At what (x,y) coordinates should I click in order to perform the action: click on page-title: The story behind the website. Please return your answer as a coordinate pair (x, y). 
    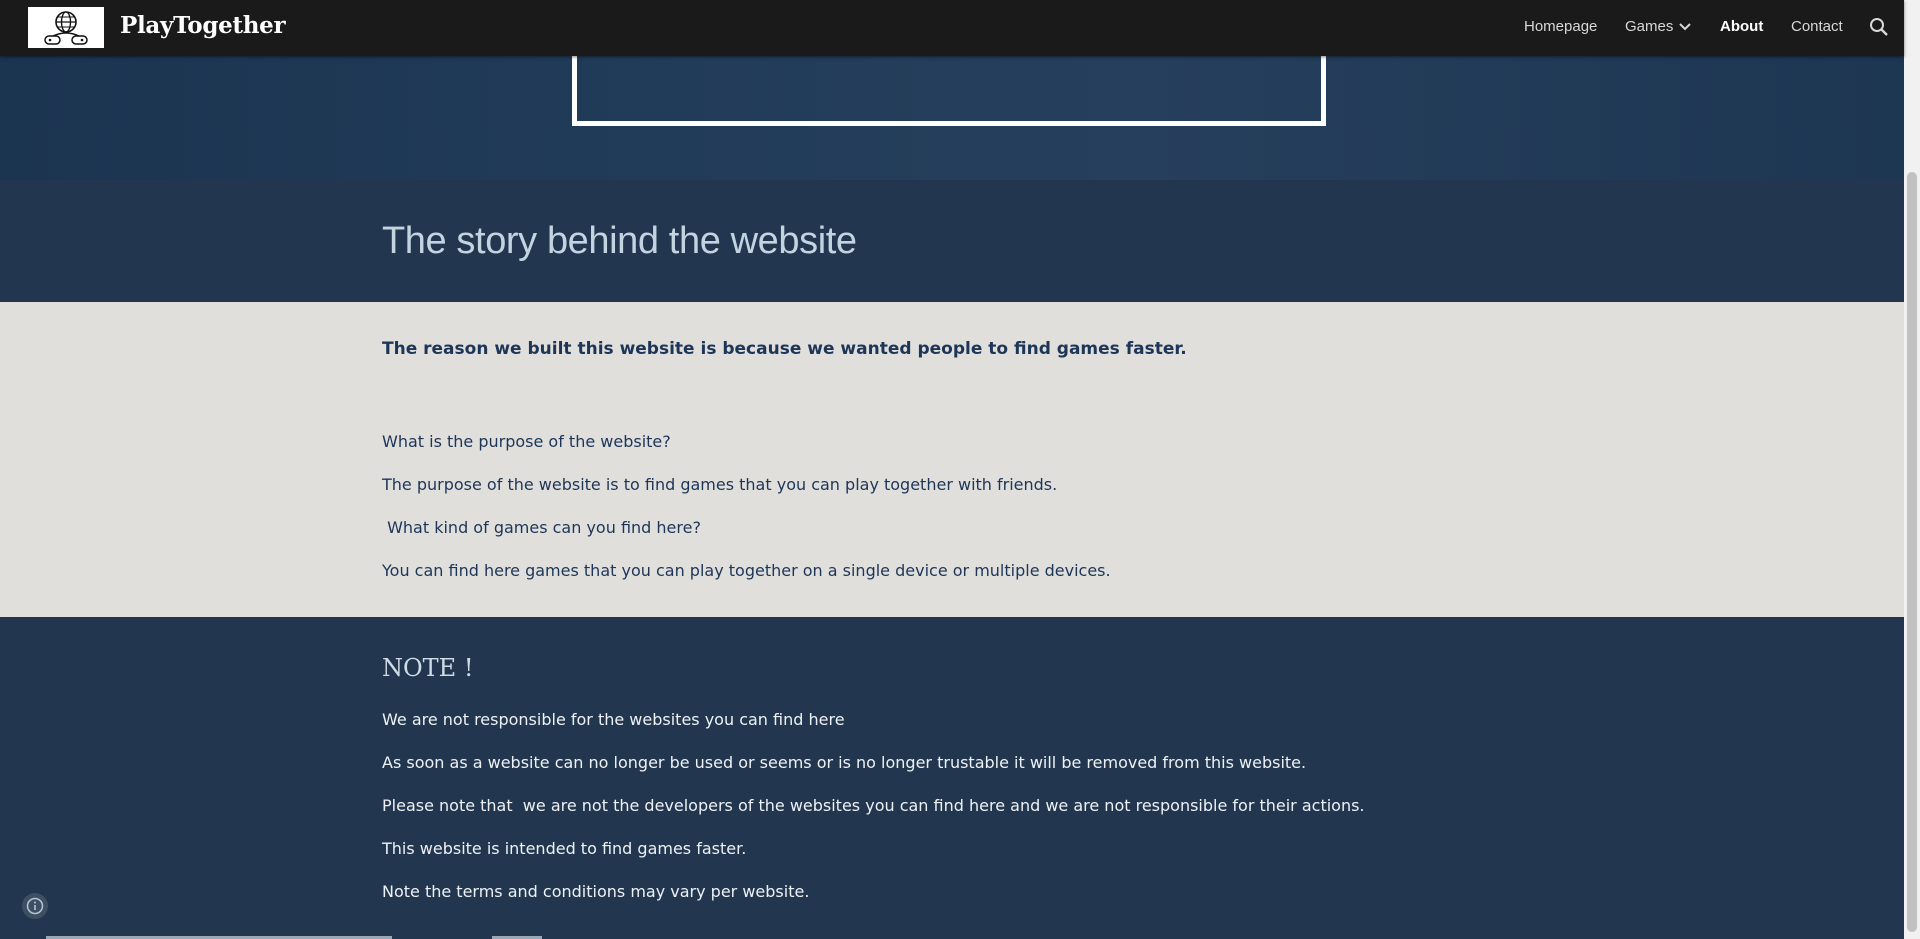
    Looking at the image, I should click on (619, 241).